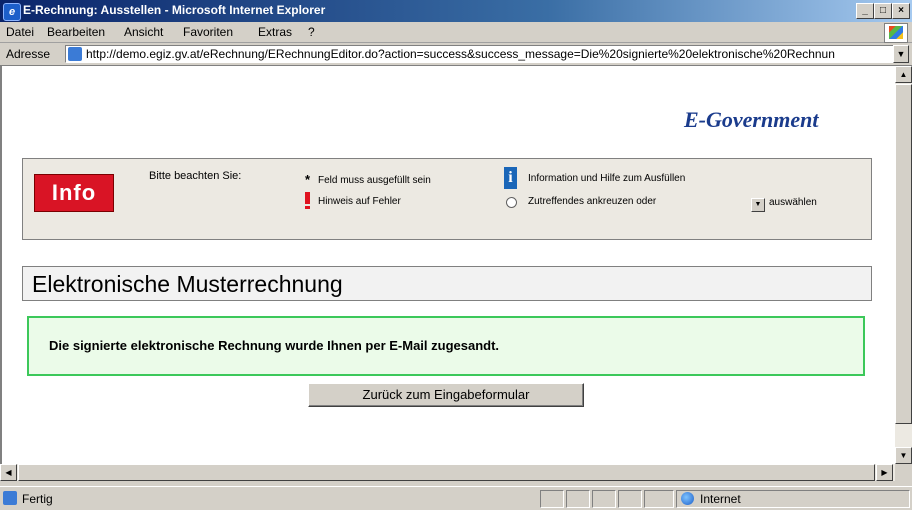 The height and width of the screenshot is (510, 912). I want to click on windows-flag-icon, so click(896, 32).